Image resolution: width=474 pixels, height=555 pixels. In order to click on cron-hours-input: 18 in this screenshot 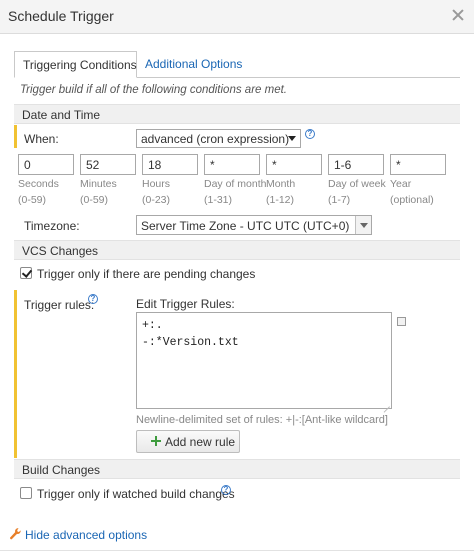, I will do `click(170, 164)`.